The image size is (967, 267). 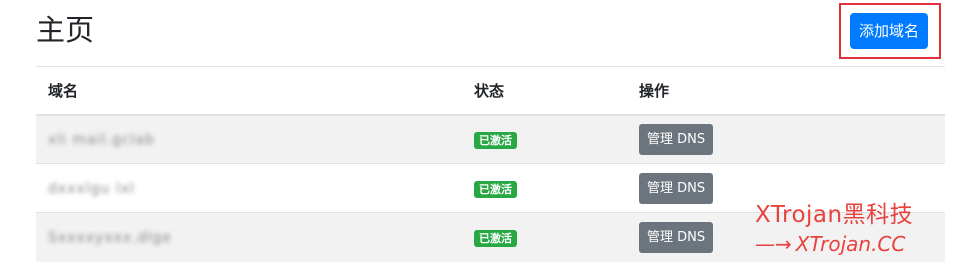 What do you see at coordinates (91, 189) in the screenshot?
I see `domain-name-redacted: dxxxlgu lxl` at bounding box center [91, 189].